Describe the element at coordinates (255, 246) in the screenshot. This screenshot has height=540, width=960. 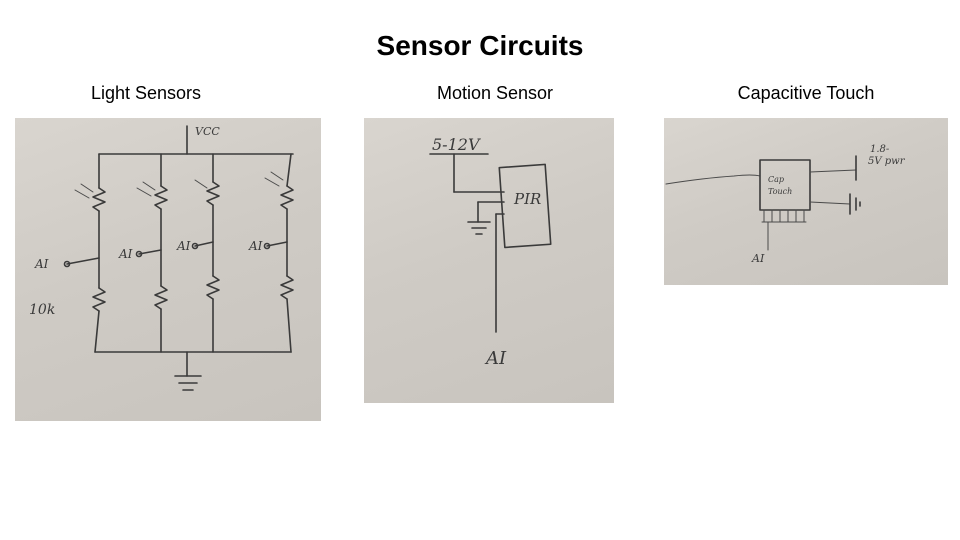
I see `ai-label-4: AI` at that location.